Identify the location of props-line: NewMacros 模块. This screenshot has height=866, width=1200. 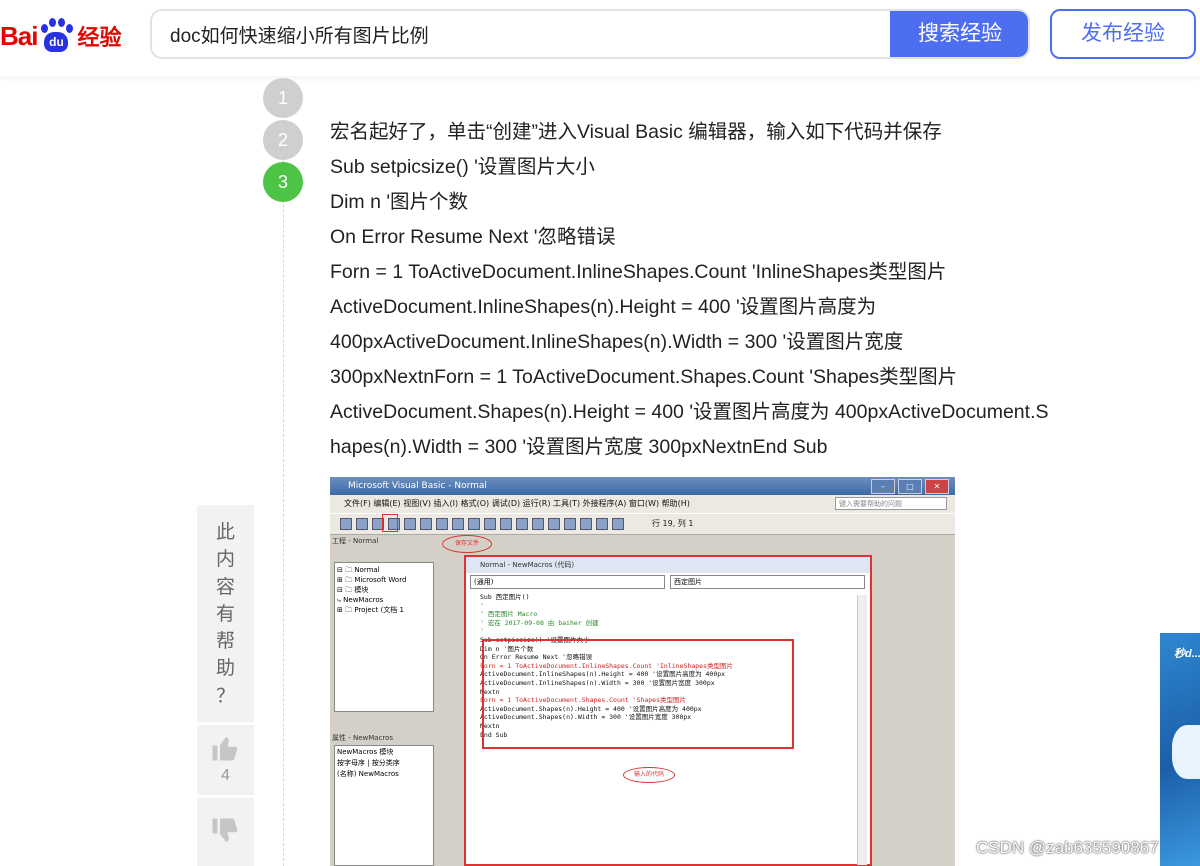
(365, 752).